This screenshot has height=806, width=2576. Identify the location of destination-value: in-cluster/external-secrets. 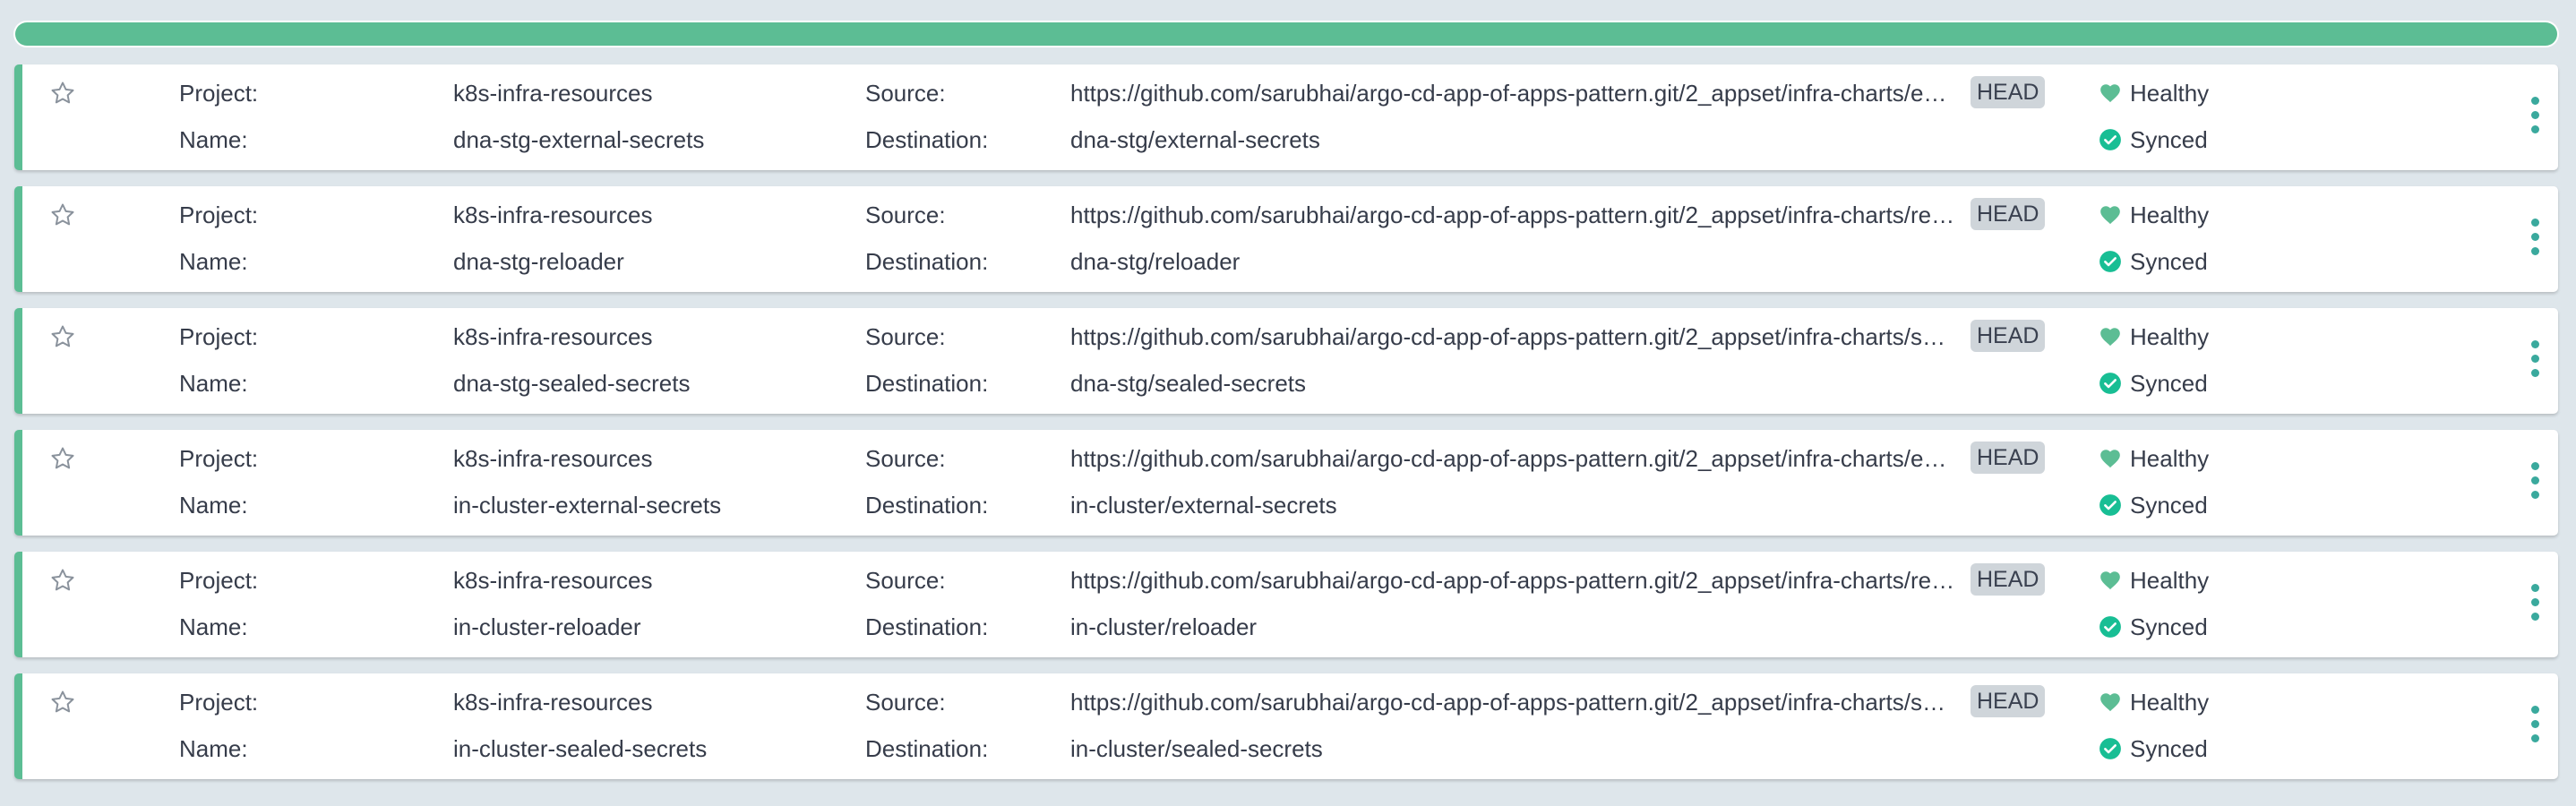
(1203, 506).